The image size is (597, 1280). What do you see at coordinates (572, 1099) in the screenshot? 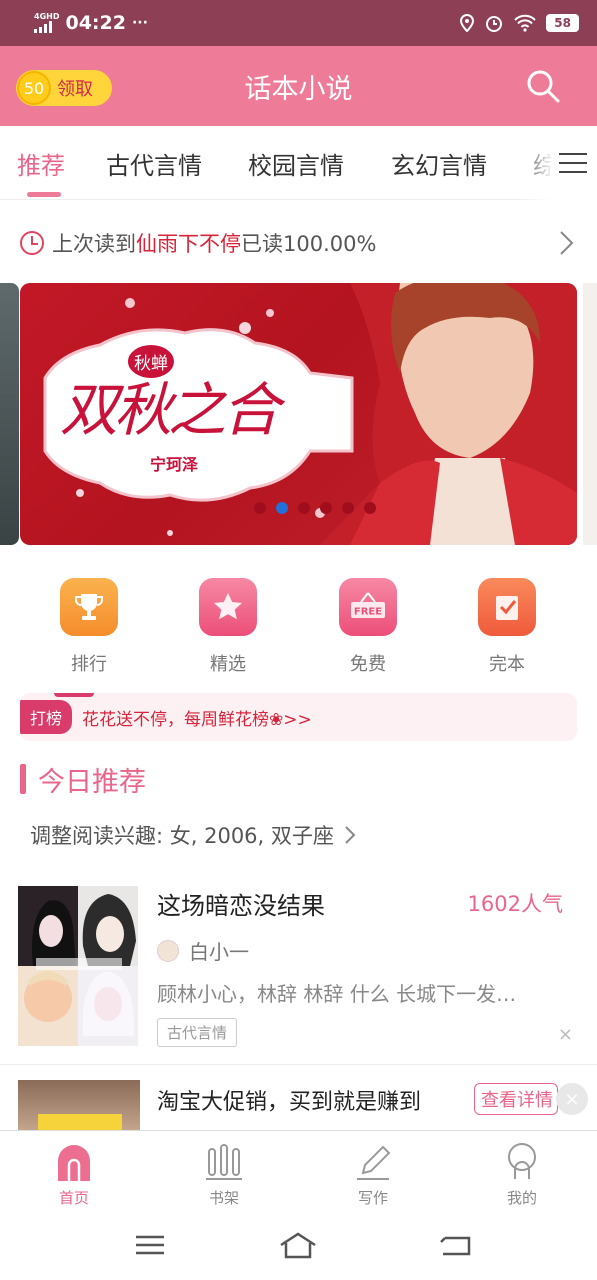
I see `ad-close-icon: ×` at bounding box center [572, 1099].